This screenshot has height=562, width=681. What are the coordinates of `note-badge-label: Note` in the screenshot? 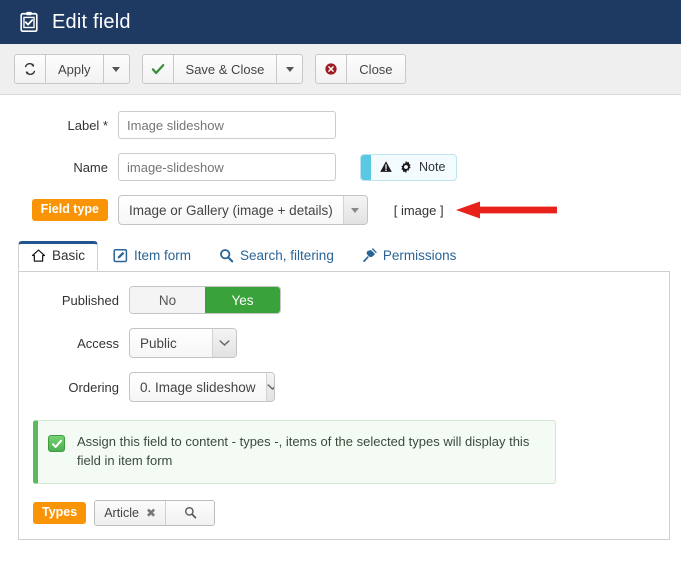 It's located at (432, 167).